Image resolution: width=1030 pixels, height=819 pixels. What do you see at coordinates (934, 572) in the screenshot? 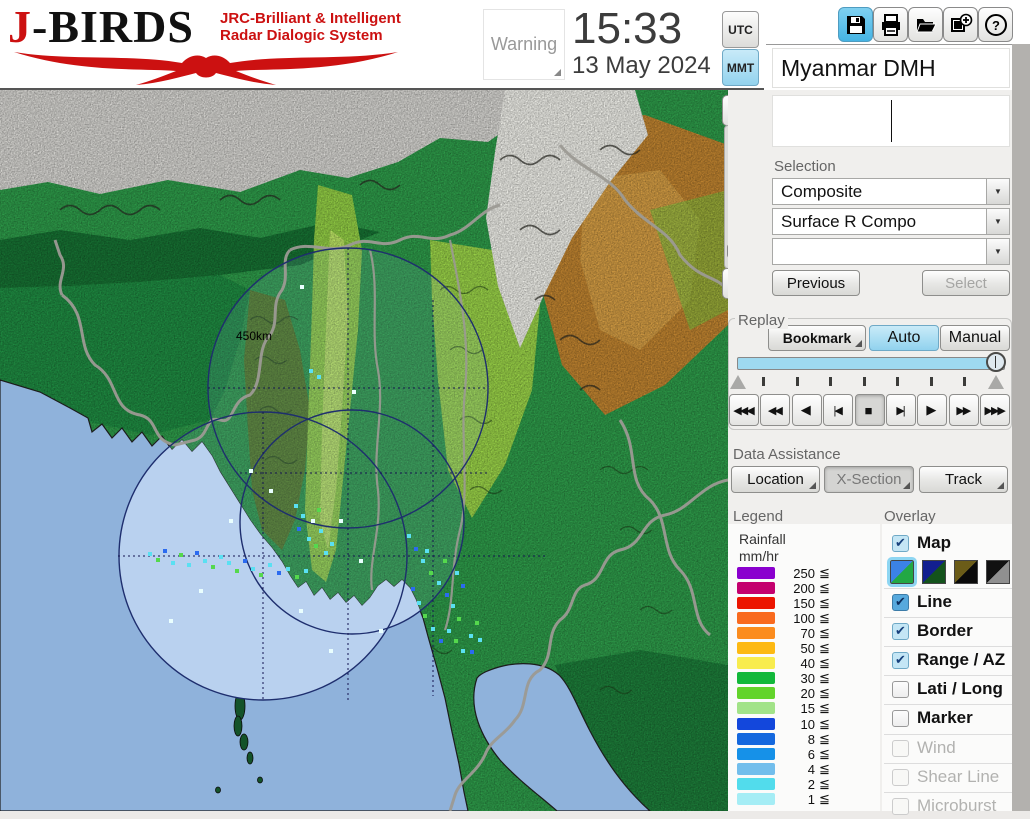
I see `map-style-terrain-dark-blue` at bounding box center [934, 572].